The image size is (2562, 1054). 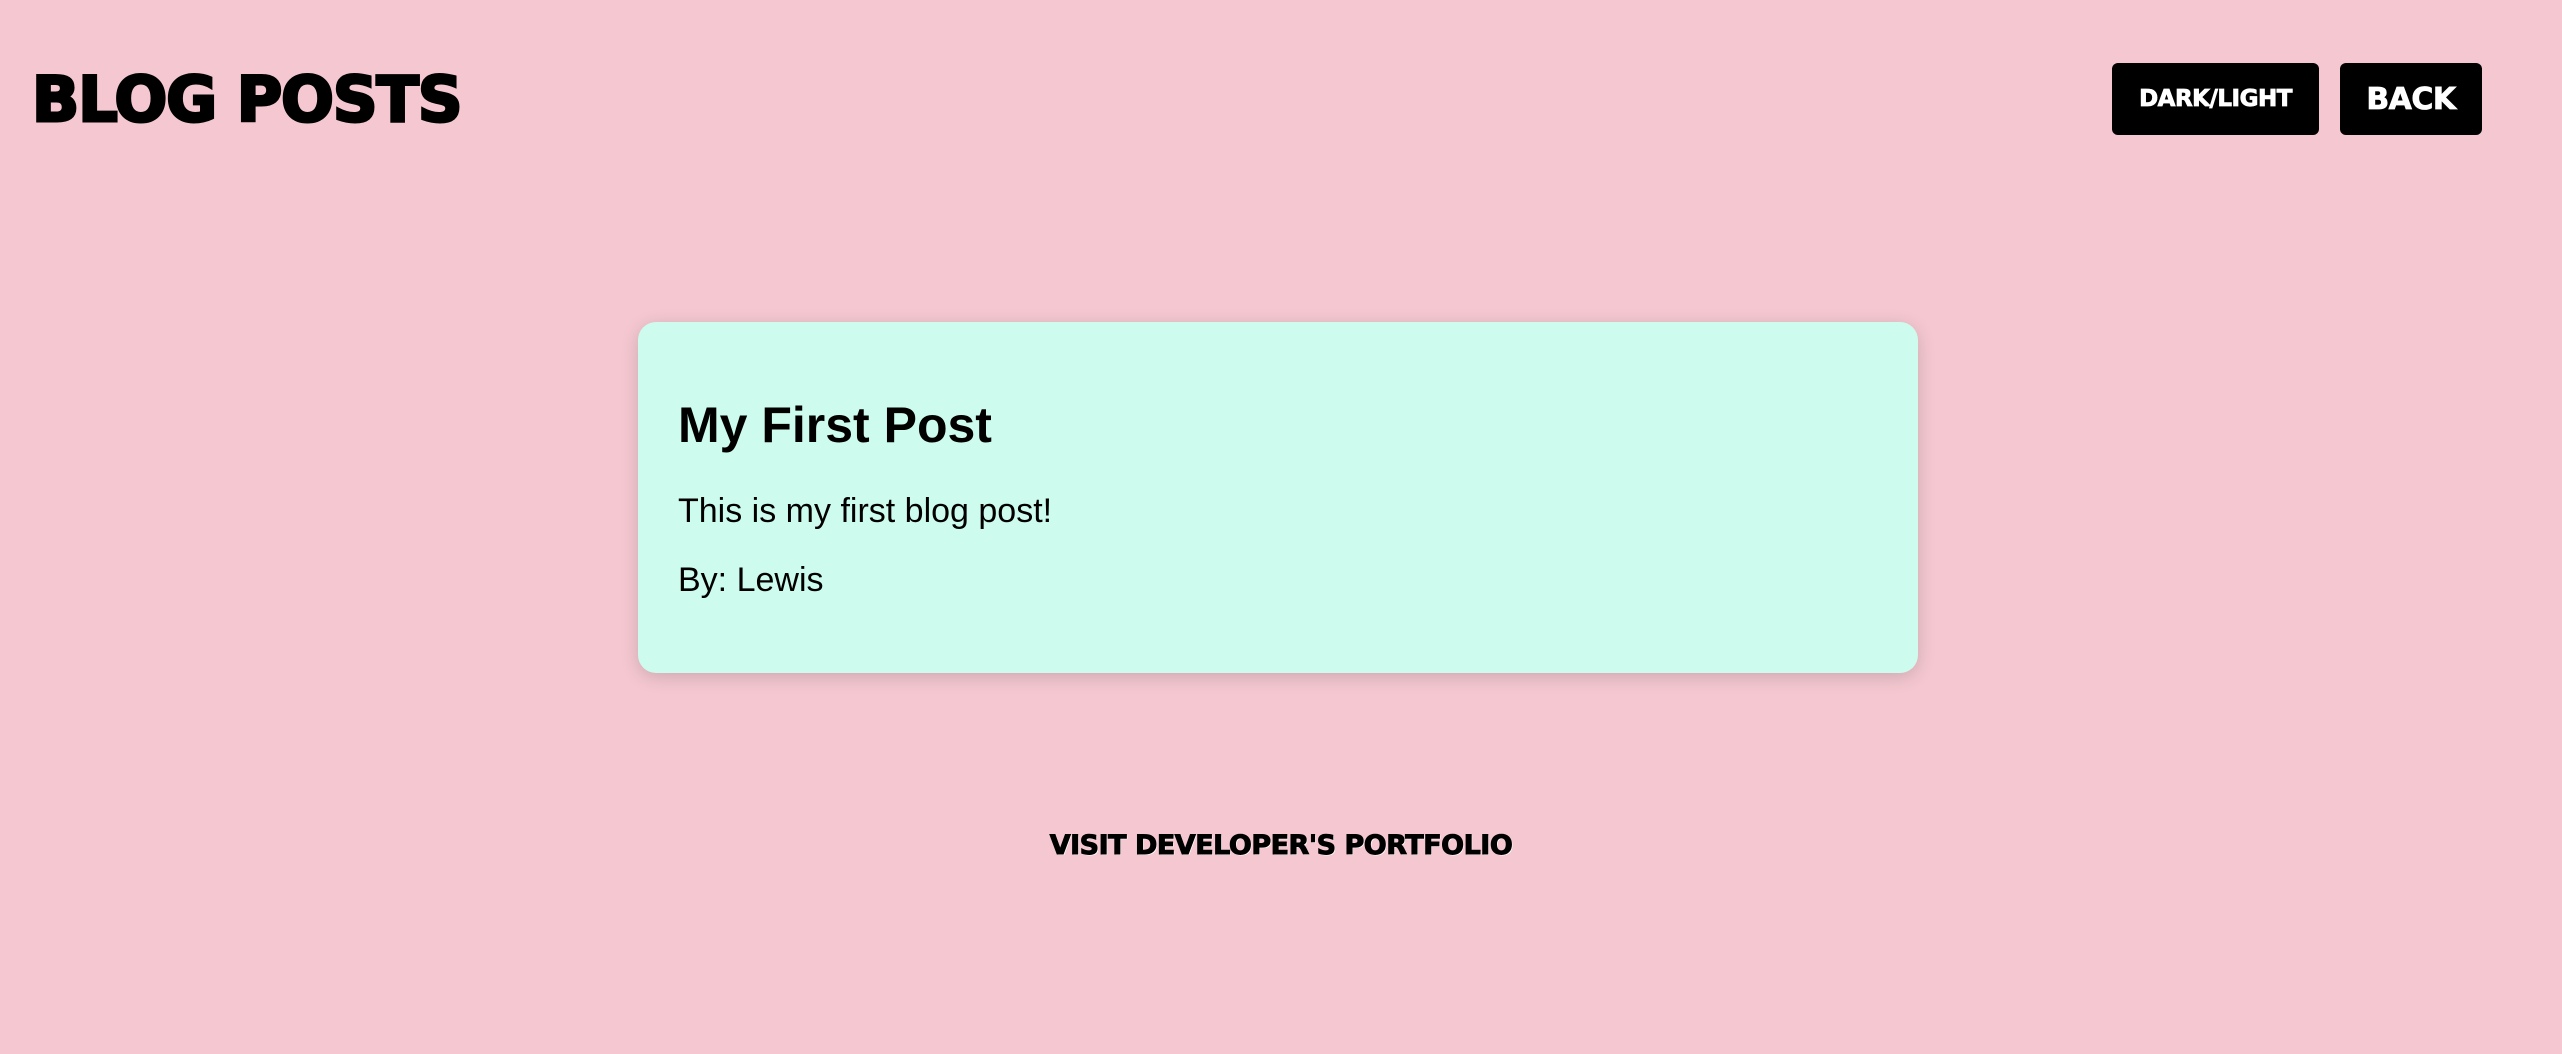 I want to click on dark-light-toggle-button: DARK/LIGHT, so click(x=2215, y=99).